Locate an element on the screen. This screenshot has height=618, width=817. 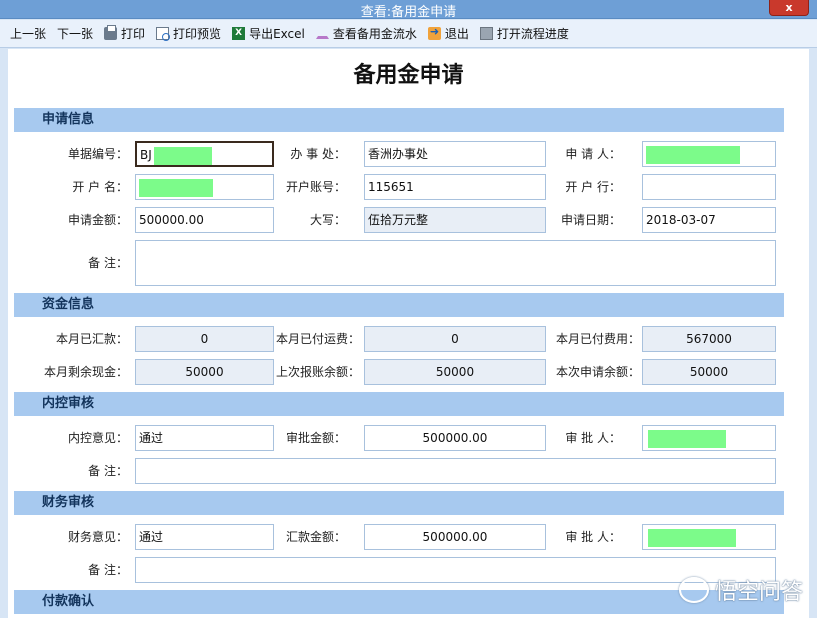
account-no-label: 开户账号： is located at coordinates (315, 187).